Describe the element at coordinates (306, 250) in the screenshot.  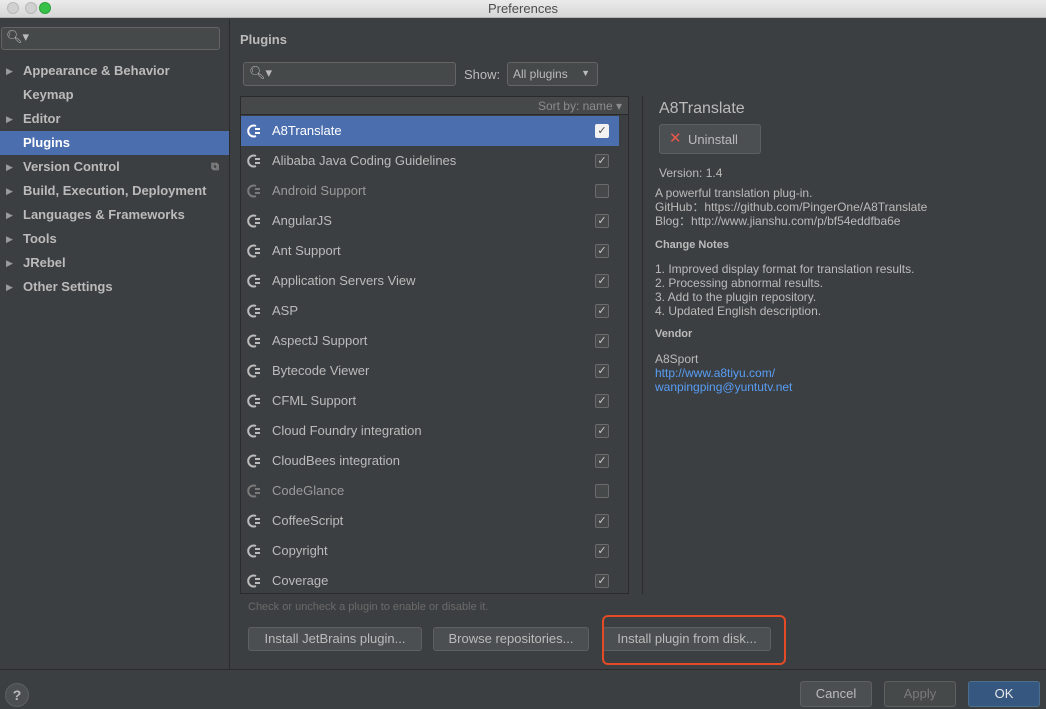
I see `plugin-name: Ant Support` at that location.